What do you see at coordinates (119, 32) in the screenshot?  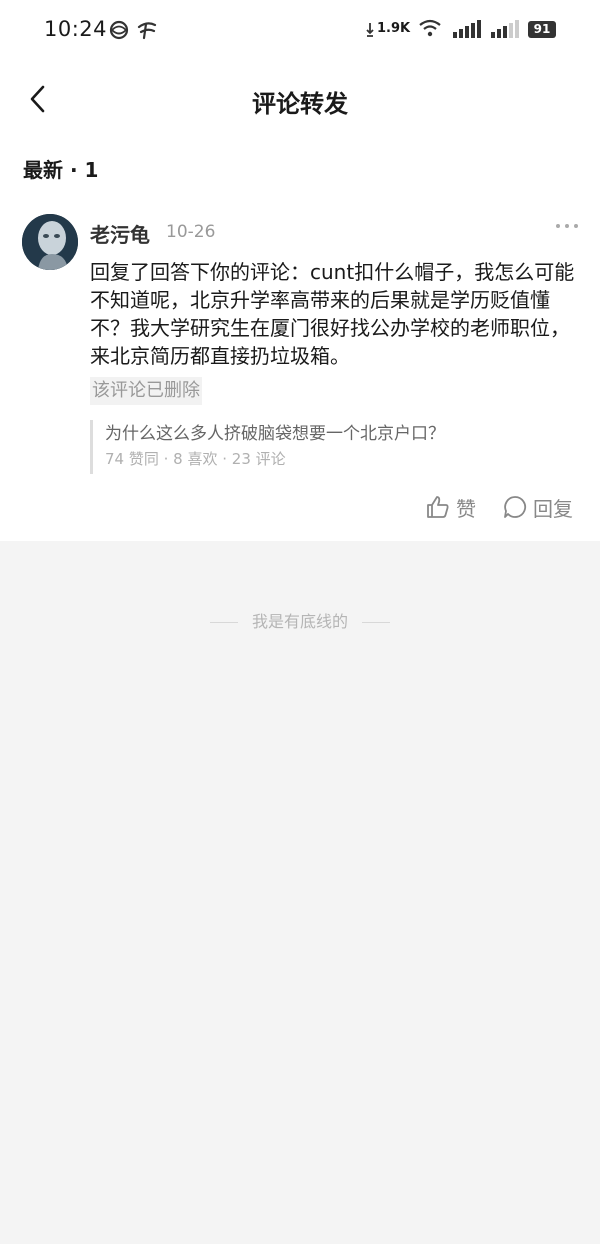 I see `china-mobile-icon` at bounding box center [119, 32].